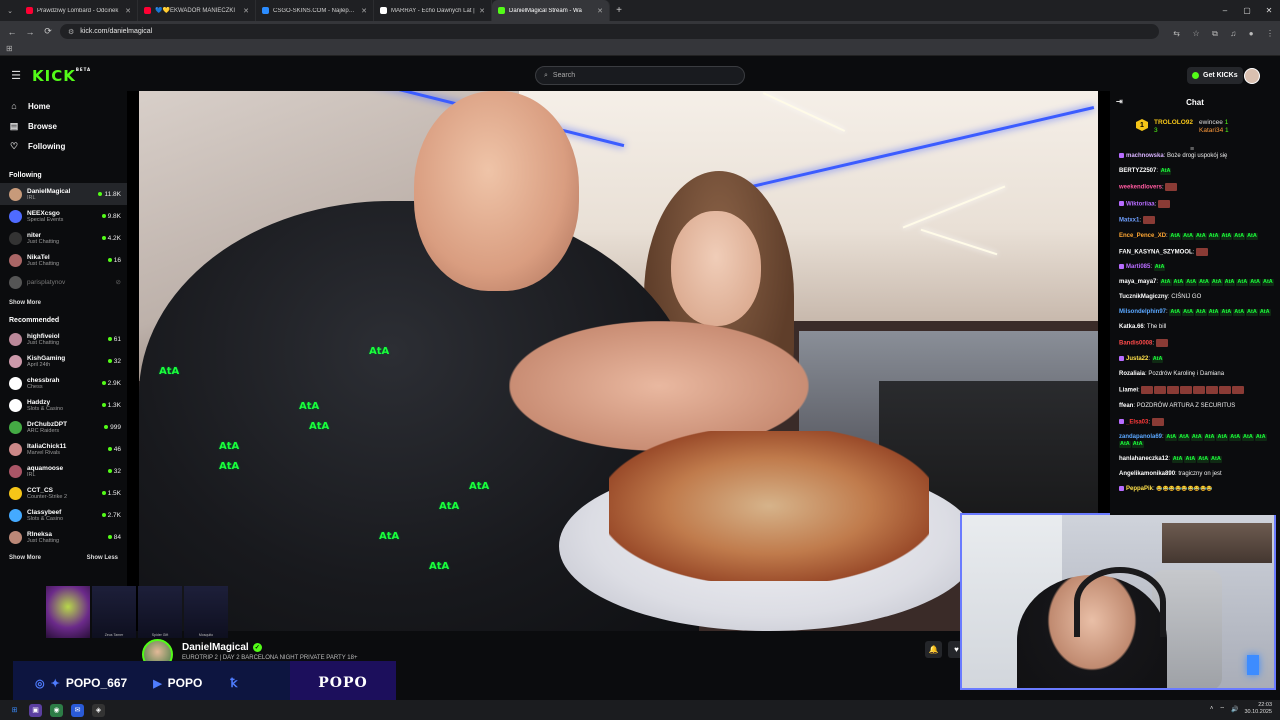 The image size is (1280, 720). Describe the element at coordinates (1211, 122) in the screenshot. I see `leader-name: ewincee` at that location.